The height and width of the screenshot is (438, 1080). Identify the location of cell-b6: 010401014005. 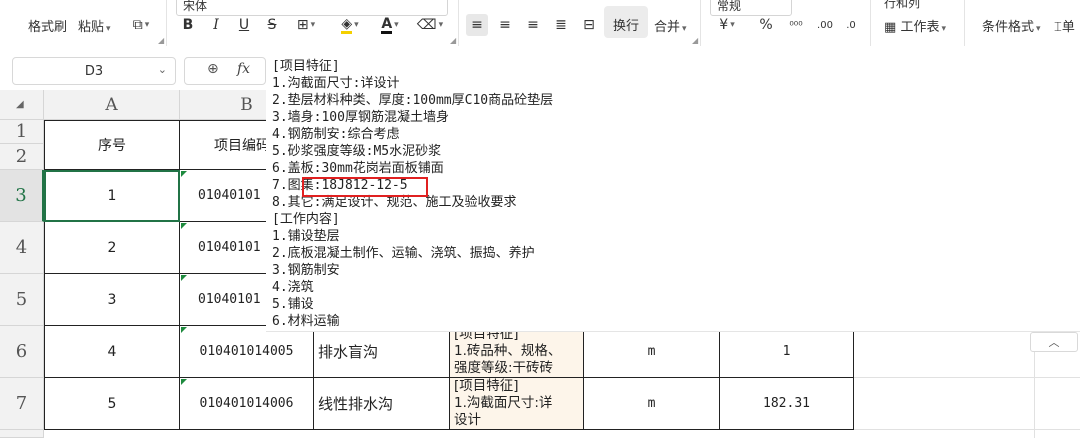
(247, 352).